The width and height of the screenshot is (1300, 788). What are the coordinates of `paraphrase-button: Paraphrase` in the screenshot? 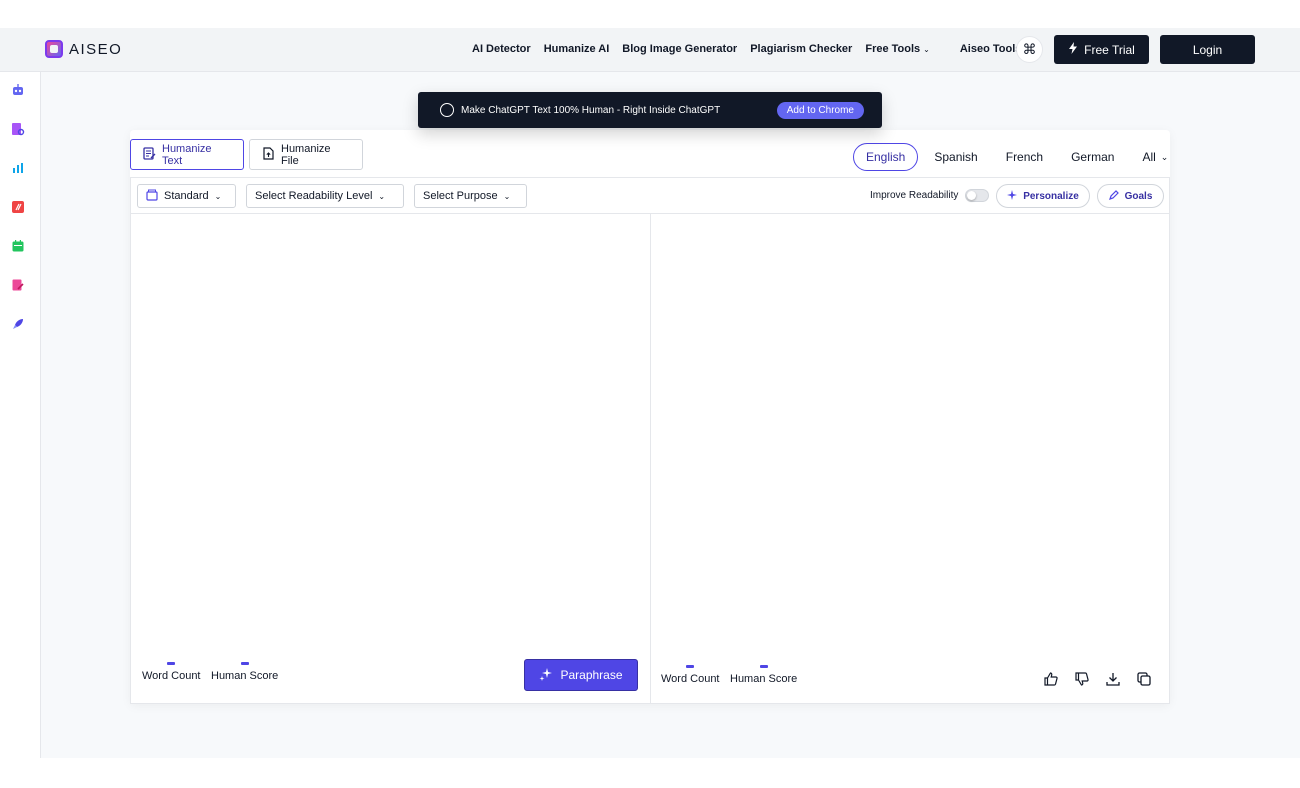 It's located at (581, 675).